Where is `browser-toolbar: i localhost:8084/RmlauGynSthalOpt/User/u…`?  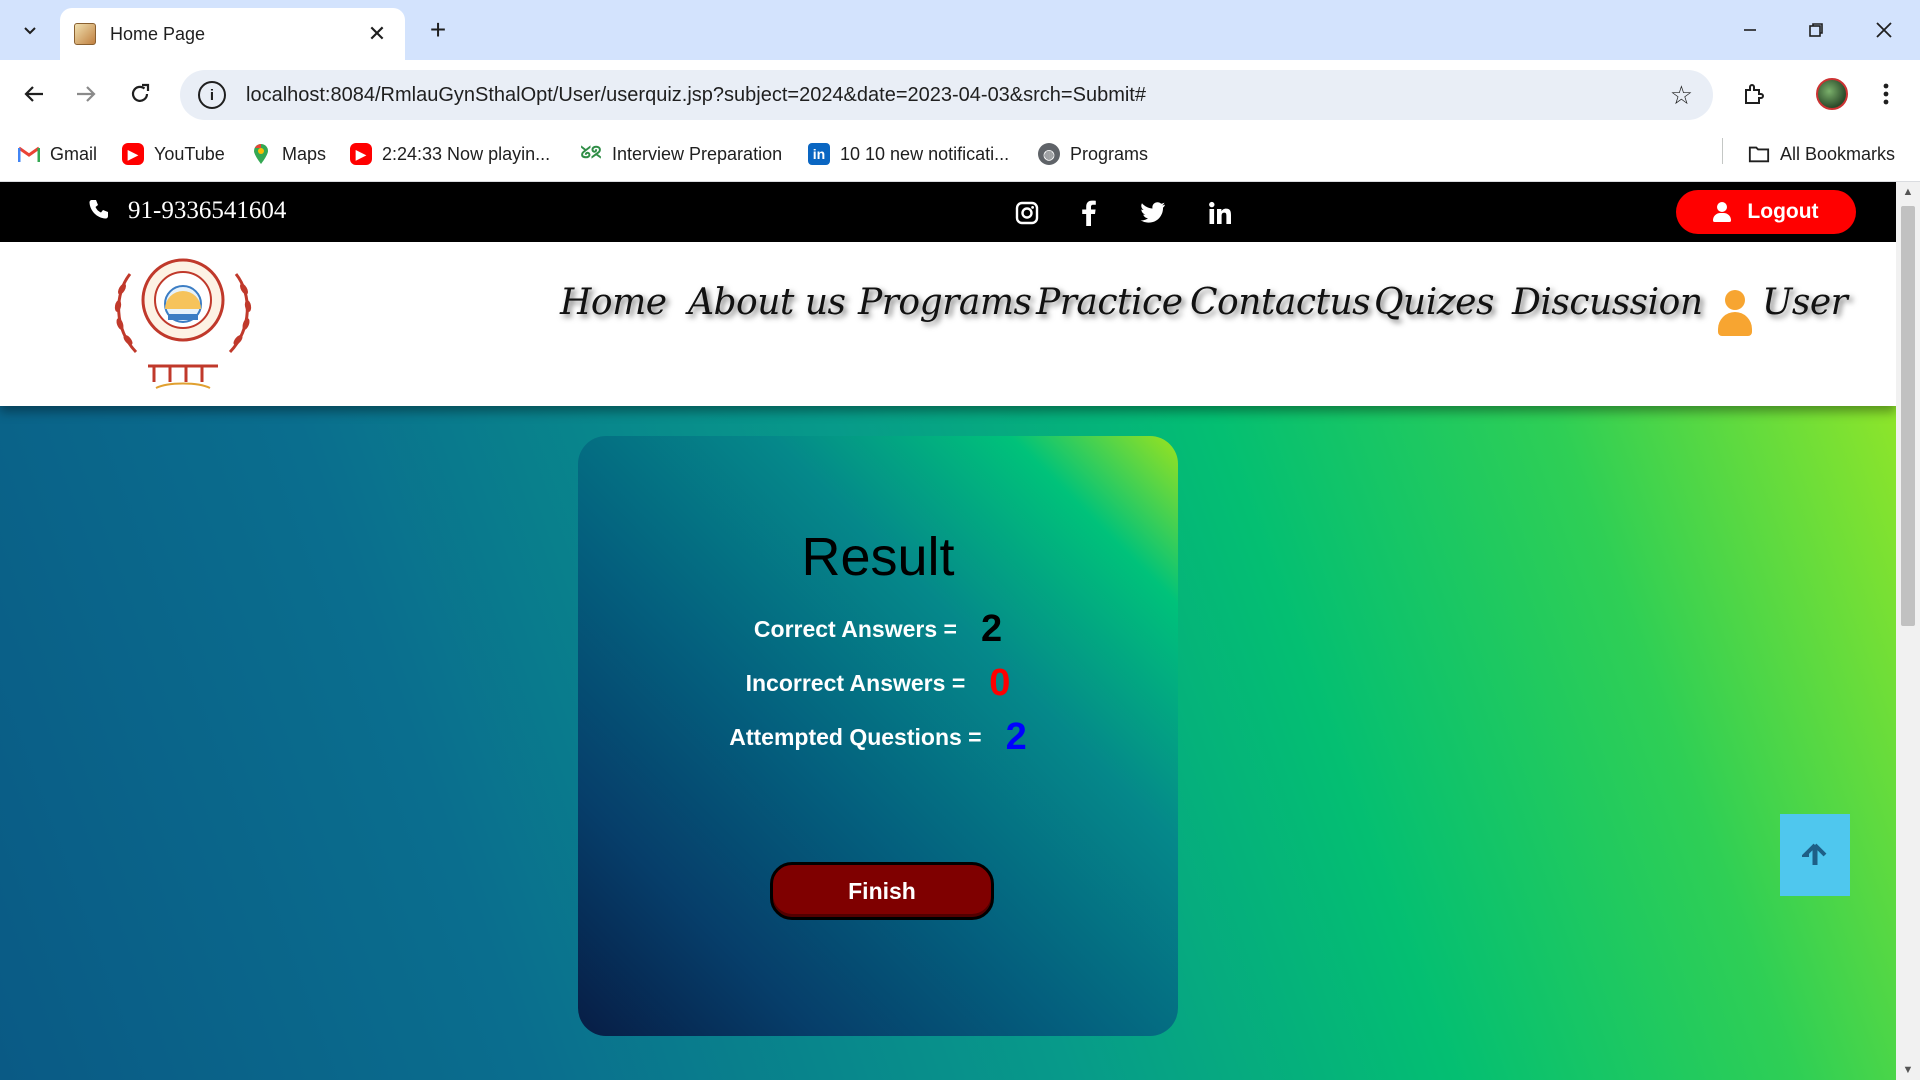 browser-toolbar: i localhost:8084/RmlauGynSthalOpt/User/u… is located at coordinates (960, 94).